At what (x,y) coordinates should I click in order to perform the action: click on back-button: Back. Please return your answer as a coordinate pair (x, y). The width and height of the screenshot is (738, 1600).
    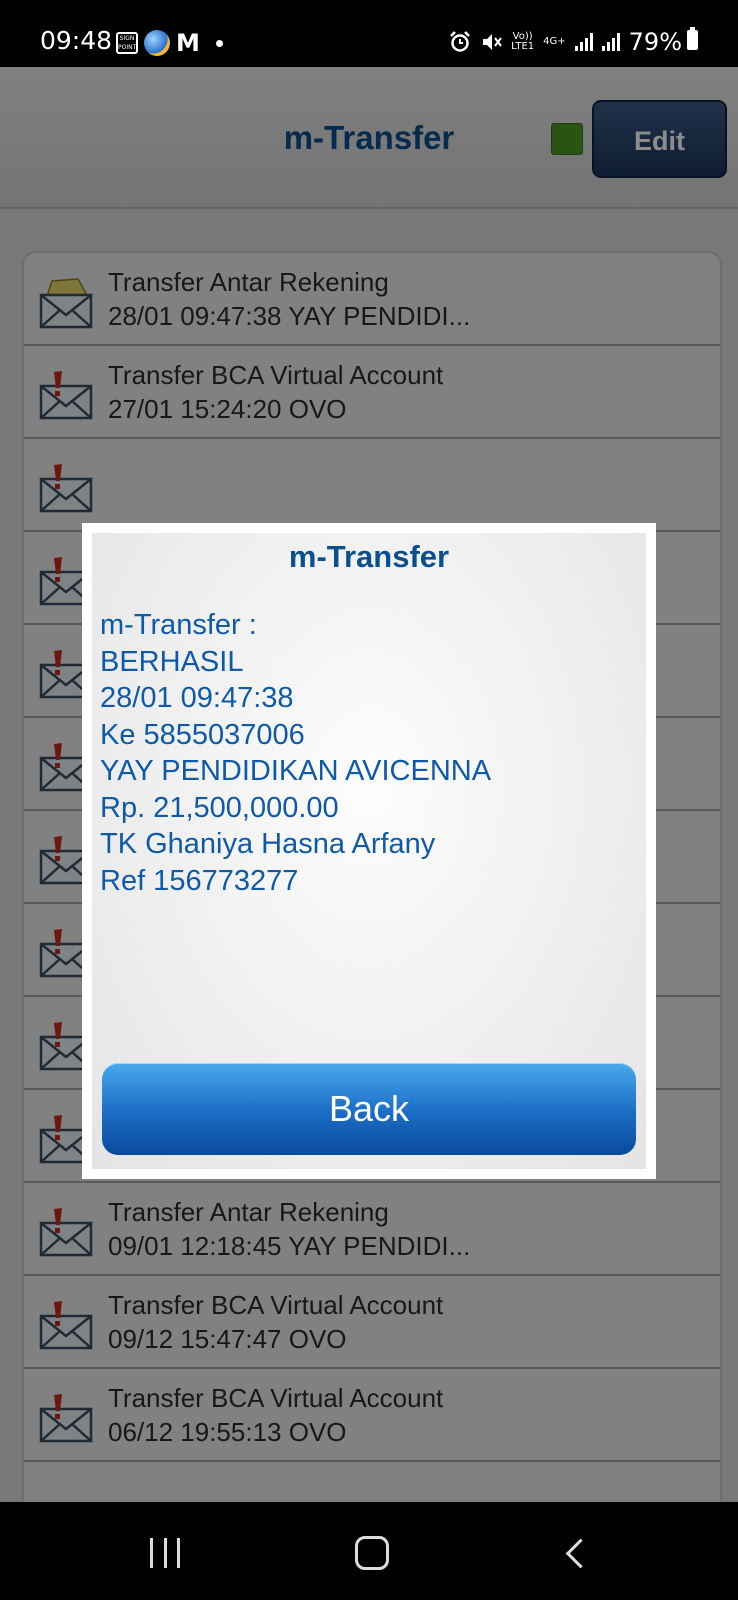
    Looking at the image, I should click on (369, 1109).